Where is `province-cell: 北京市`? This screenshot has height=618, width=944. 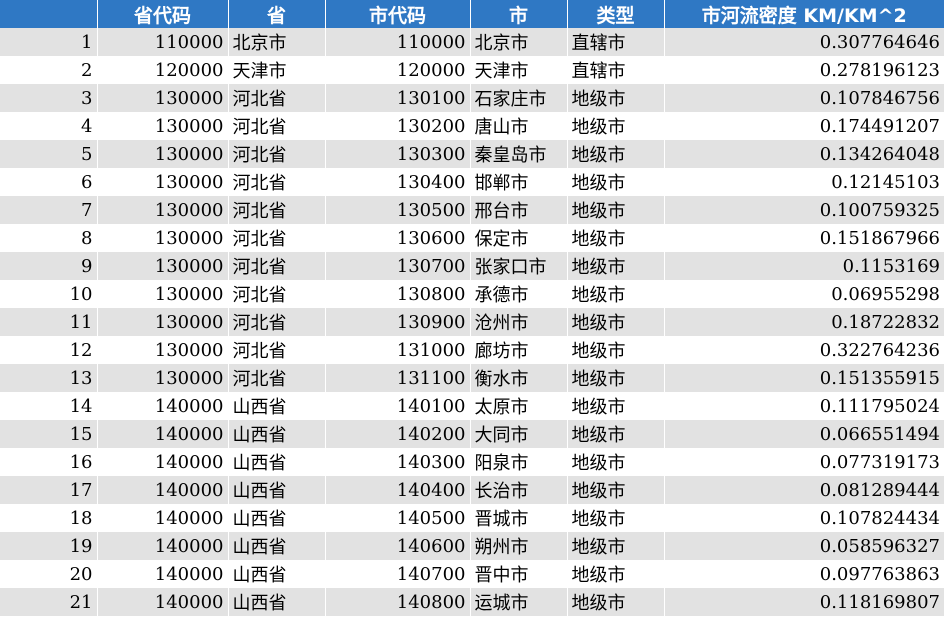 province-cell: 北京市 is located at coordinates (277, 42).